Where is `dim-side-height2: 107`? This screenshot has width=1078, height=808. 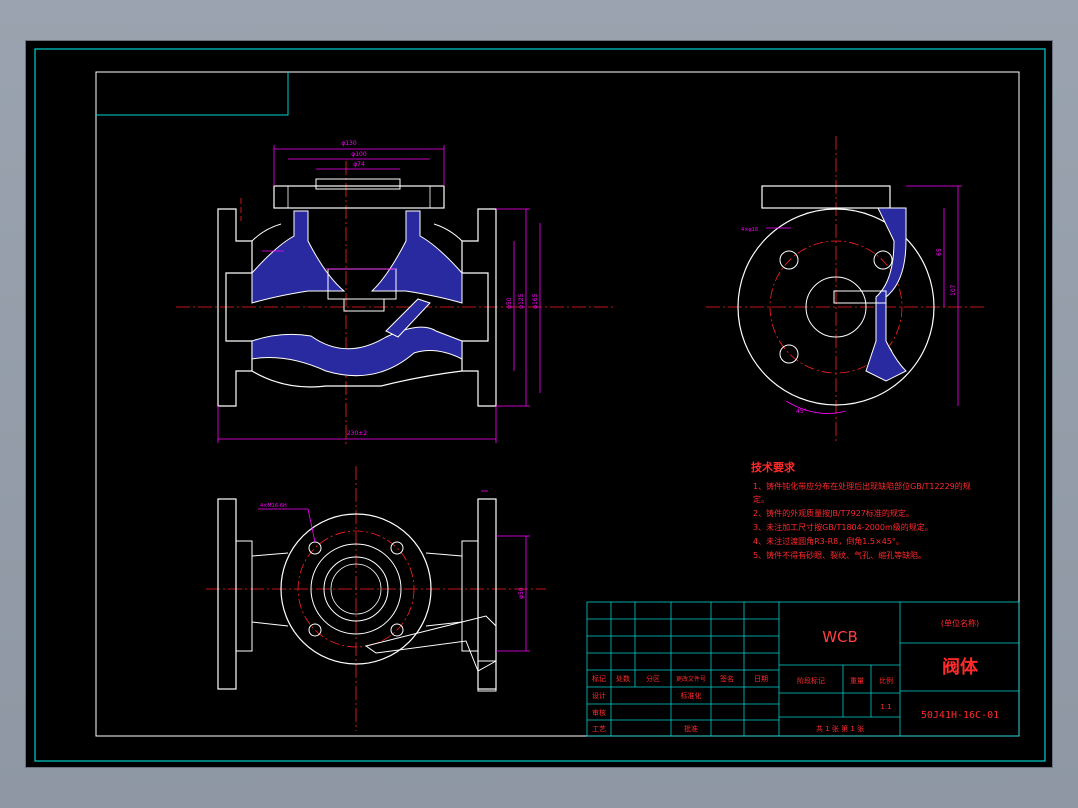
dim-side-height2: 107 is located at coordinates (953, 290).